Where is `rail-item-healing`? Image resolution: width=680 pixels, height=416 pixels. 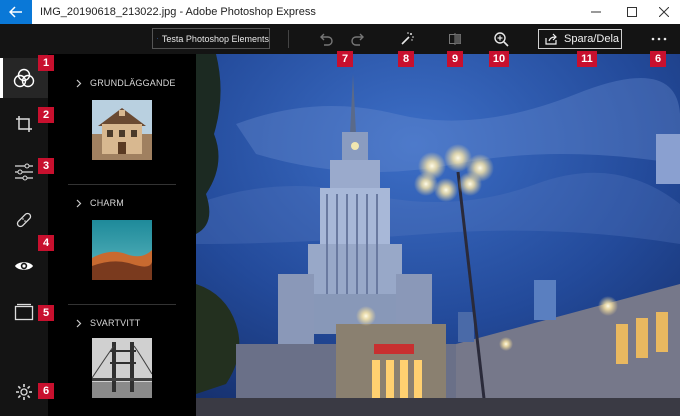 rail-item-healing is located at coordinates (24, 220).